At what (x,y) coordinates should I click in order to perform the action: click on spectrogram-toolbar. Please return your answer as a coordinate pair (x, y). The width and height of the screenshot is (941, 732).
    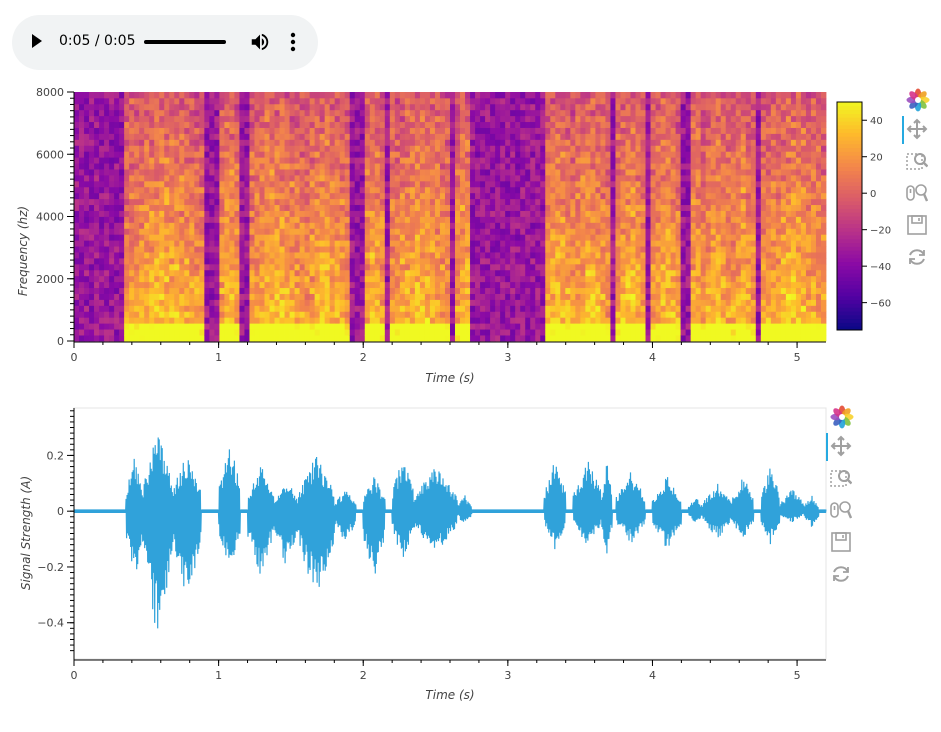
    Looking at the image, I should click on (918, 180).